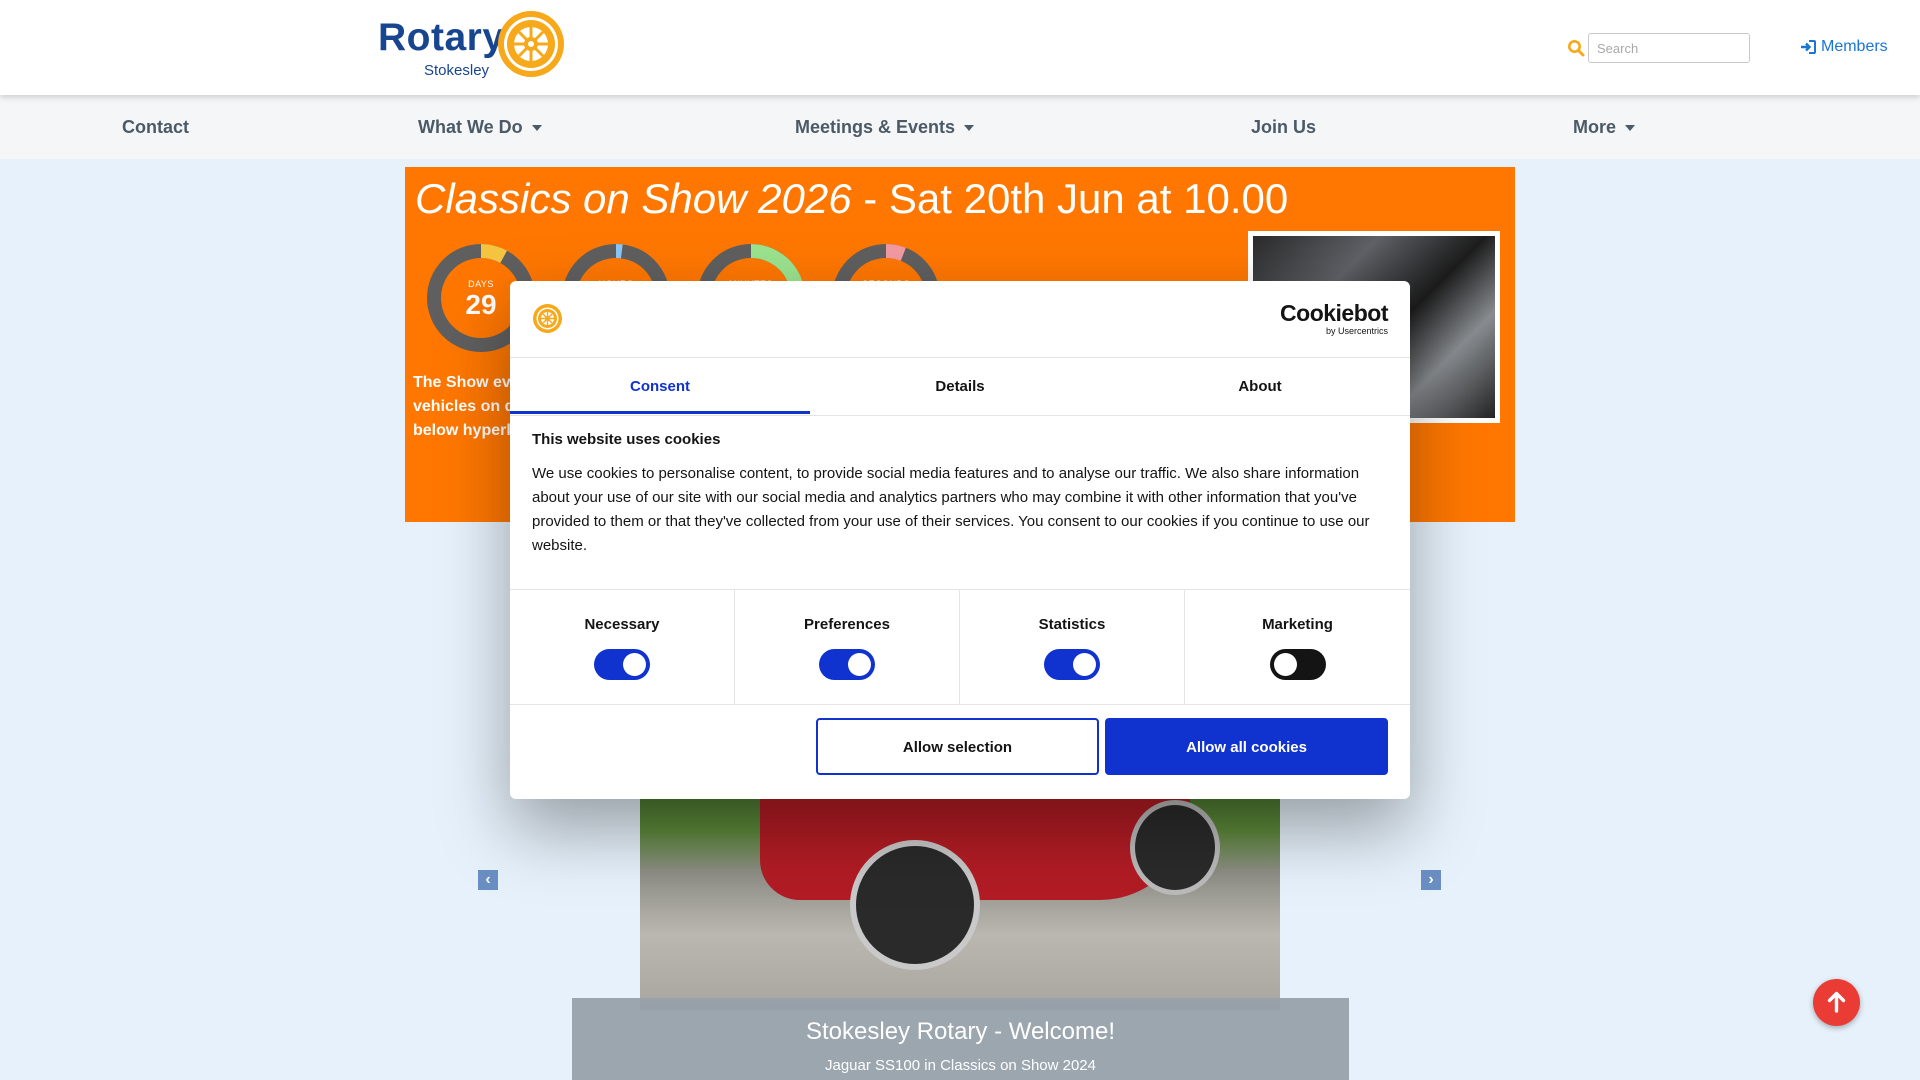 The width and height of the screenshot is (1920, 1080). I want to click on toggle-statistics: Statistics, so click(1072, 647).